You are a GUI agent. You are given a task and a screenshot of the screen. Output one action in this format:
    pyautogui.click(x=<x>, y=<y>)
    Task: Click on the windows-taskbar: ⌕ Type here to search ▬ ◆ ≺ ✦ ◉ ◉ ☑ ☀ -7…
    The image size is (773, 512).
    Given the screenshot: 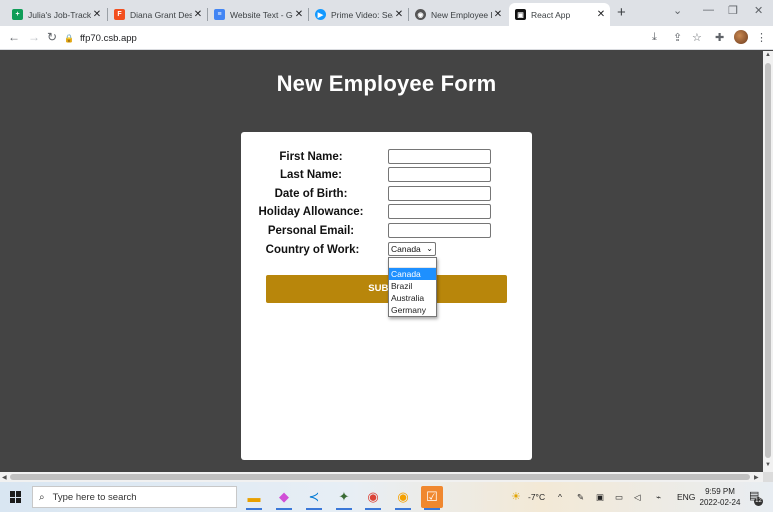 What is the action you would take?
    pyautogui.click(x=386, y=497)
    